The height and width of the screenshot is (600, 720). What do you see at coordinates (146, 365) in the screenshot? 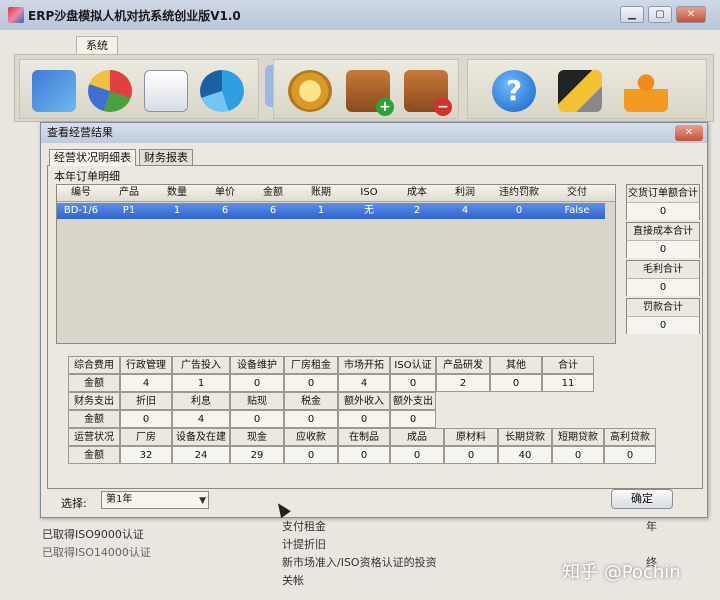
I see `table-header-cell: 行政管理` at bounding box center [146, 365].